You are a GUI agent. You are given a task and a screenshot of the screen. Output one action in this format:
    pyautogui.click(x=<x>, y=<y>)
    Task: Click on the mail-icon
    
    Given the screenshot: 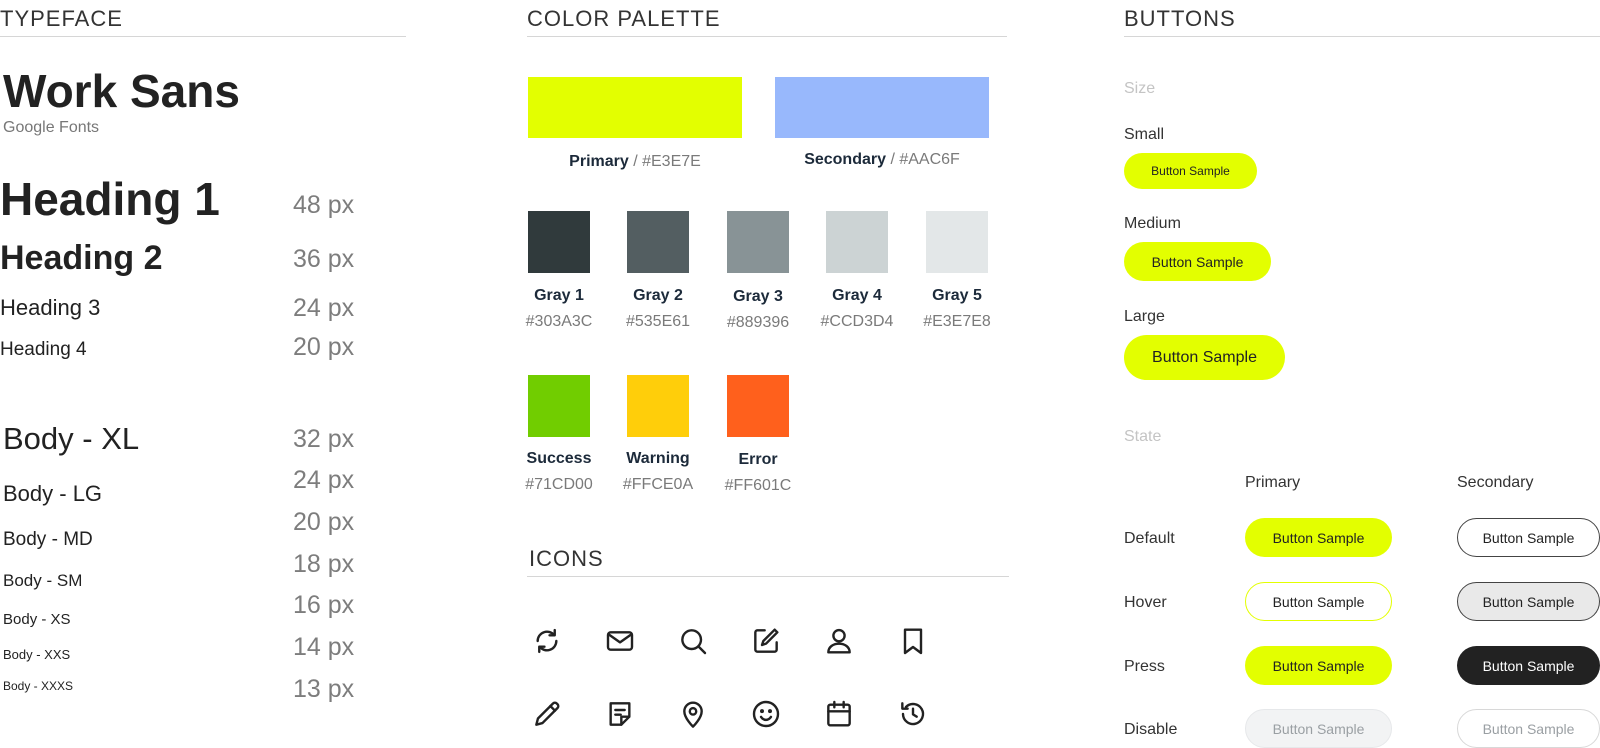 What is the action you would take?
    pyautogui.click(x=620, y=641)
    